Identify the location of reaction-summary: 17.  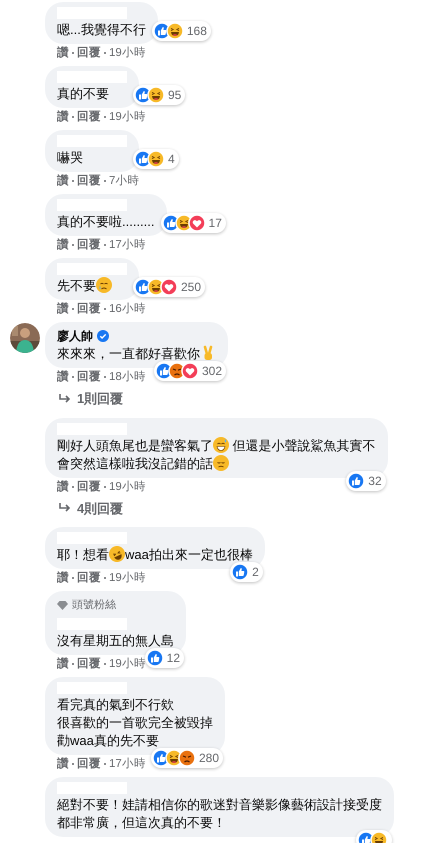
(193, 223).